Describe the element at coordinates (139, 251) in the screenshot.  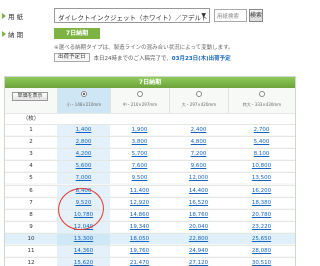
I see `price-link: 19,760` at that location.